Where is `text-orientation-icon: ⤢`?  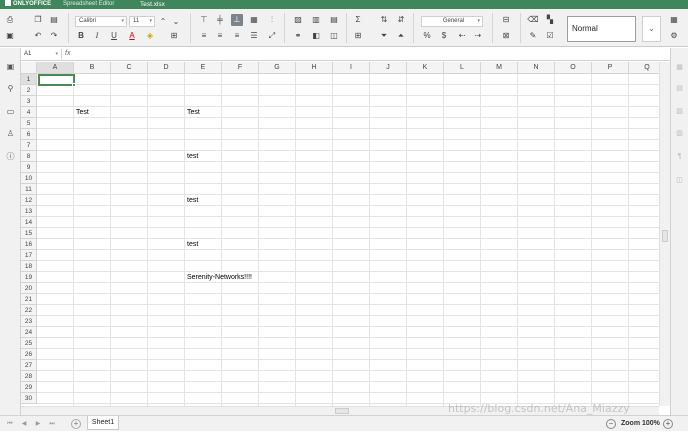 text-orientation-icon: ⤢ is located at coordinates (272, 36).